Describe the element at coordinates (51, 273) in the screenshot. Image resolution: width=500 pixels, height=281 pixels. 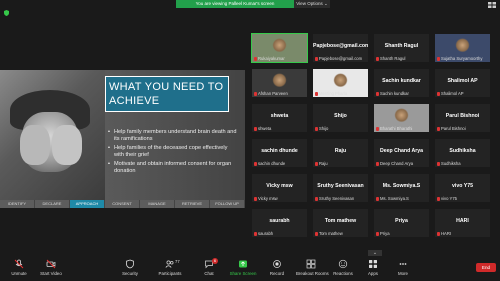
I see `start-video-label: Start Video` at that location.